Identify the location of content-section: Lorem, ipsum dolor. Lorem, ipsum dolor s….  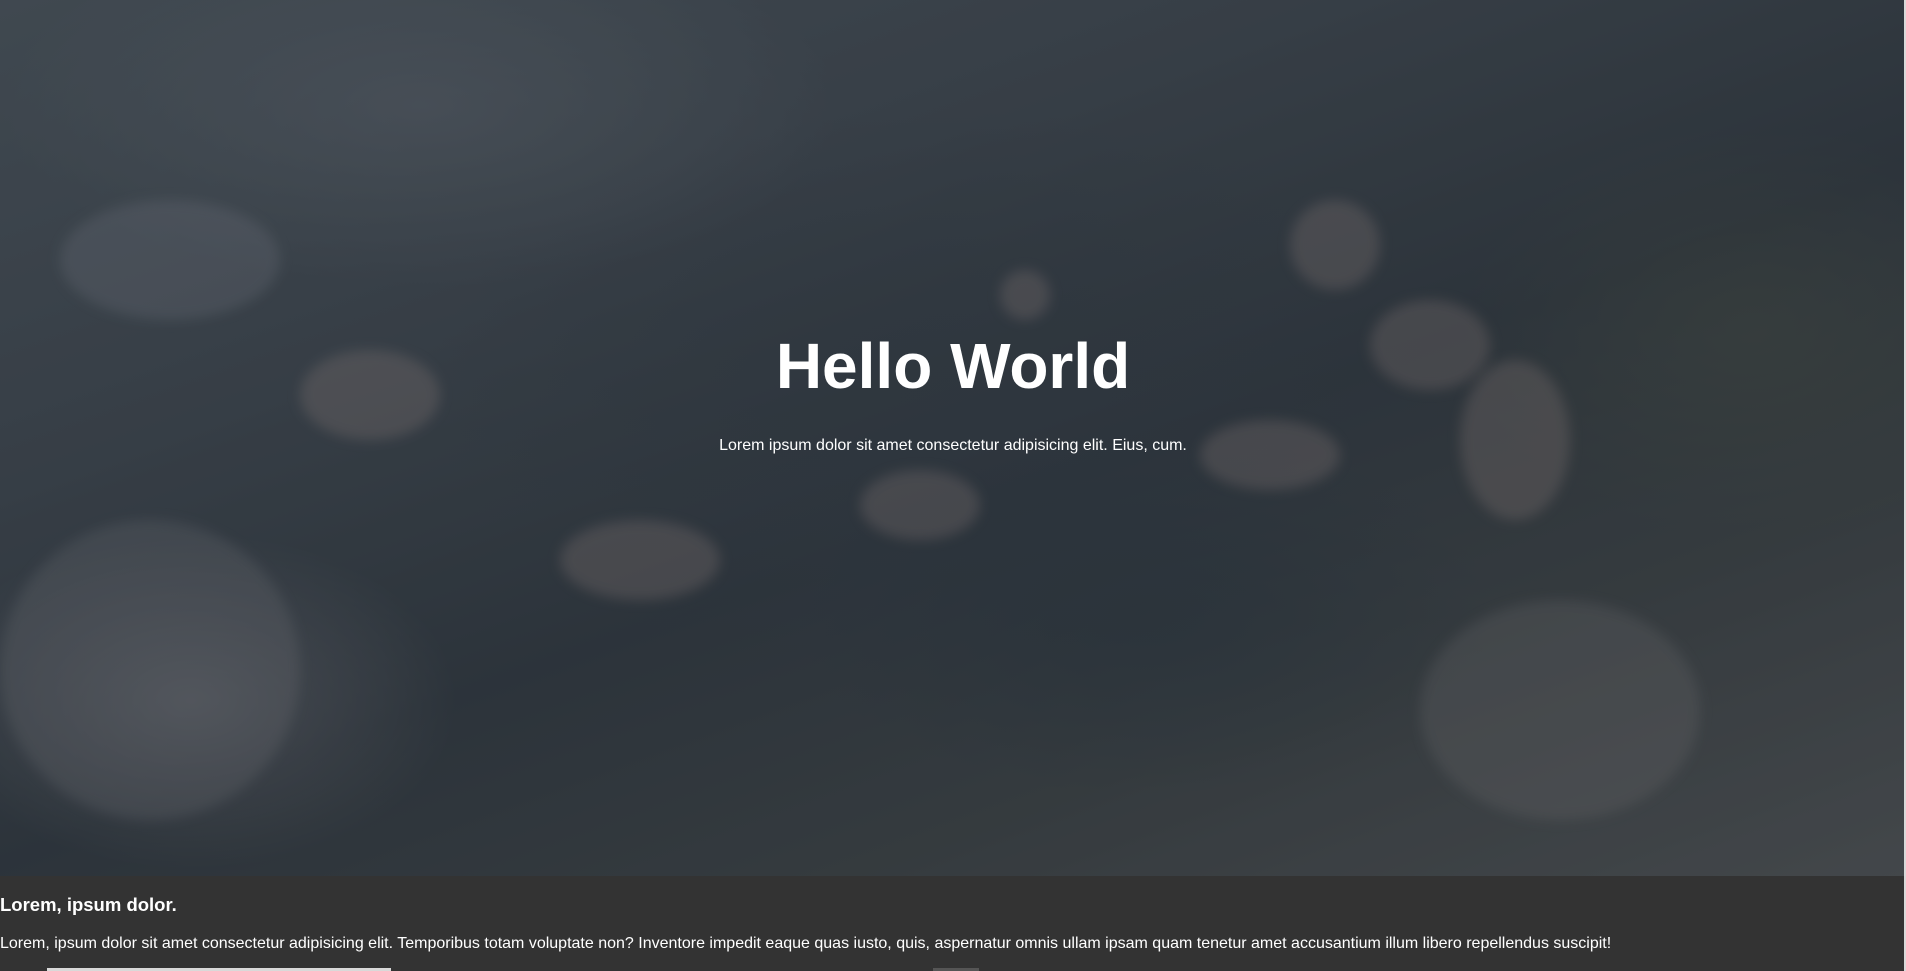
(953, 923).